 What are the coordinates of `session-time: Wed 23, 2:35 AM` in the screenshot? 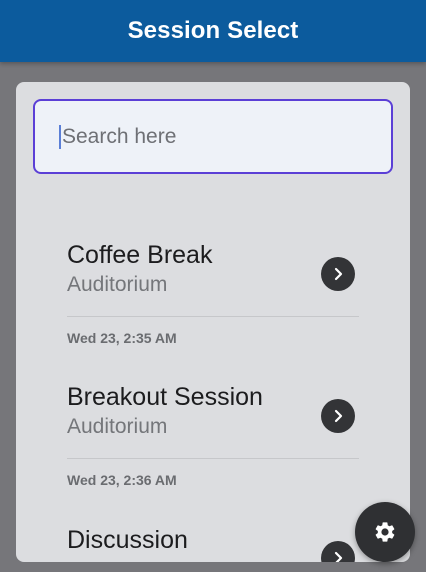 It's located at (122, 338).